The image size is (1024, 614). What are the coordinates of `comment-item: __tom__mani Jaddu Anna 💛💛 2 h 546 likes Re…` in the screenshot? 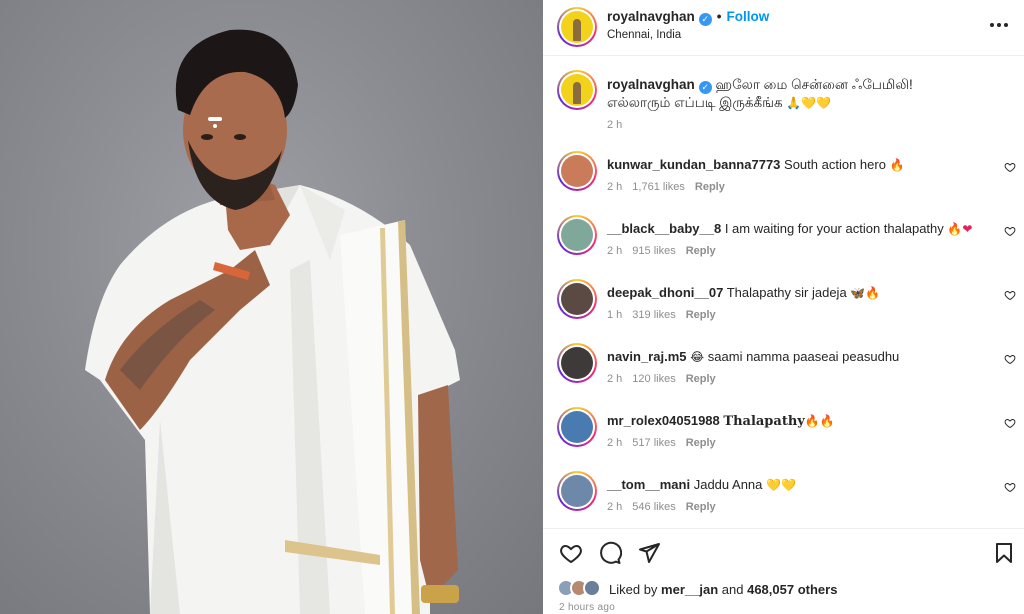 It's located at (783, 501).